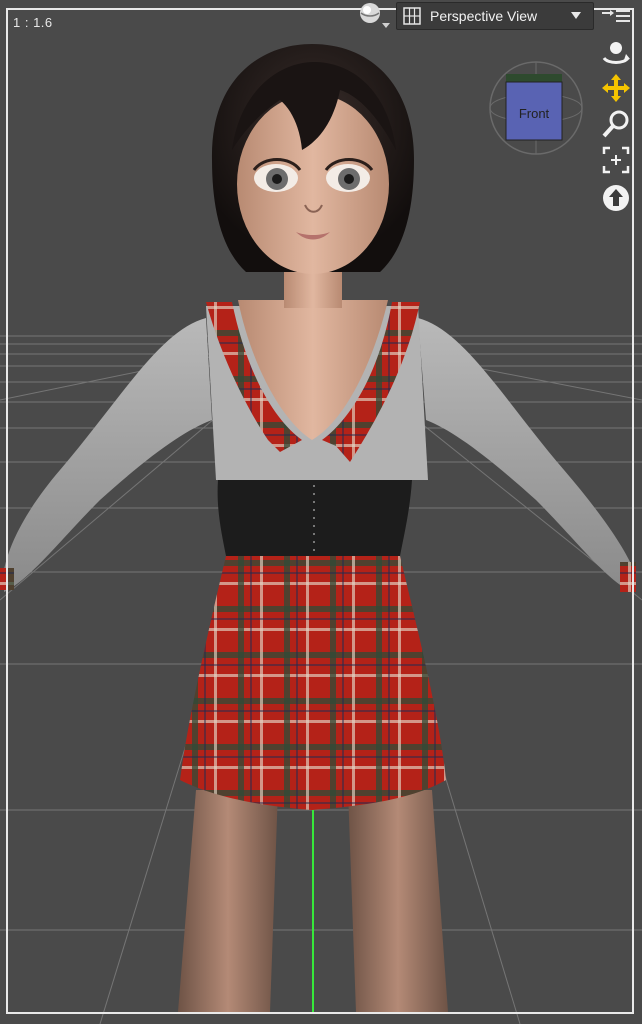 The image size is (642, 1024). Describe the element at coordinates (371, 15) in the screenshot. I see `camera-orbit-icon` at that location.